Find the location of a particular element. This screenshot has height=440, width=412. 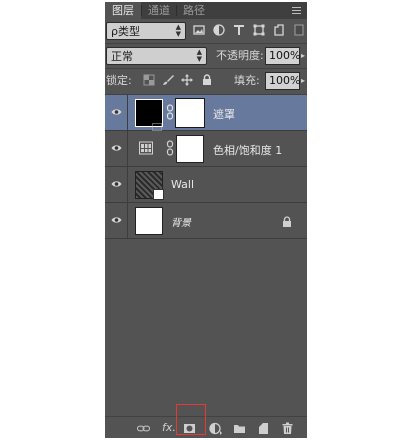

tab-channels: 通道 is located at coordinates (159, 10).